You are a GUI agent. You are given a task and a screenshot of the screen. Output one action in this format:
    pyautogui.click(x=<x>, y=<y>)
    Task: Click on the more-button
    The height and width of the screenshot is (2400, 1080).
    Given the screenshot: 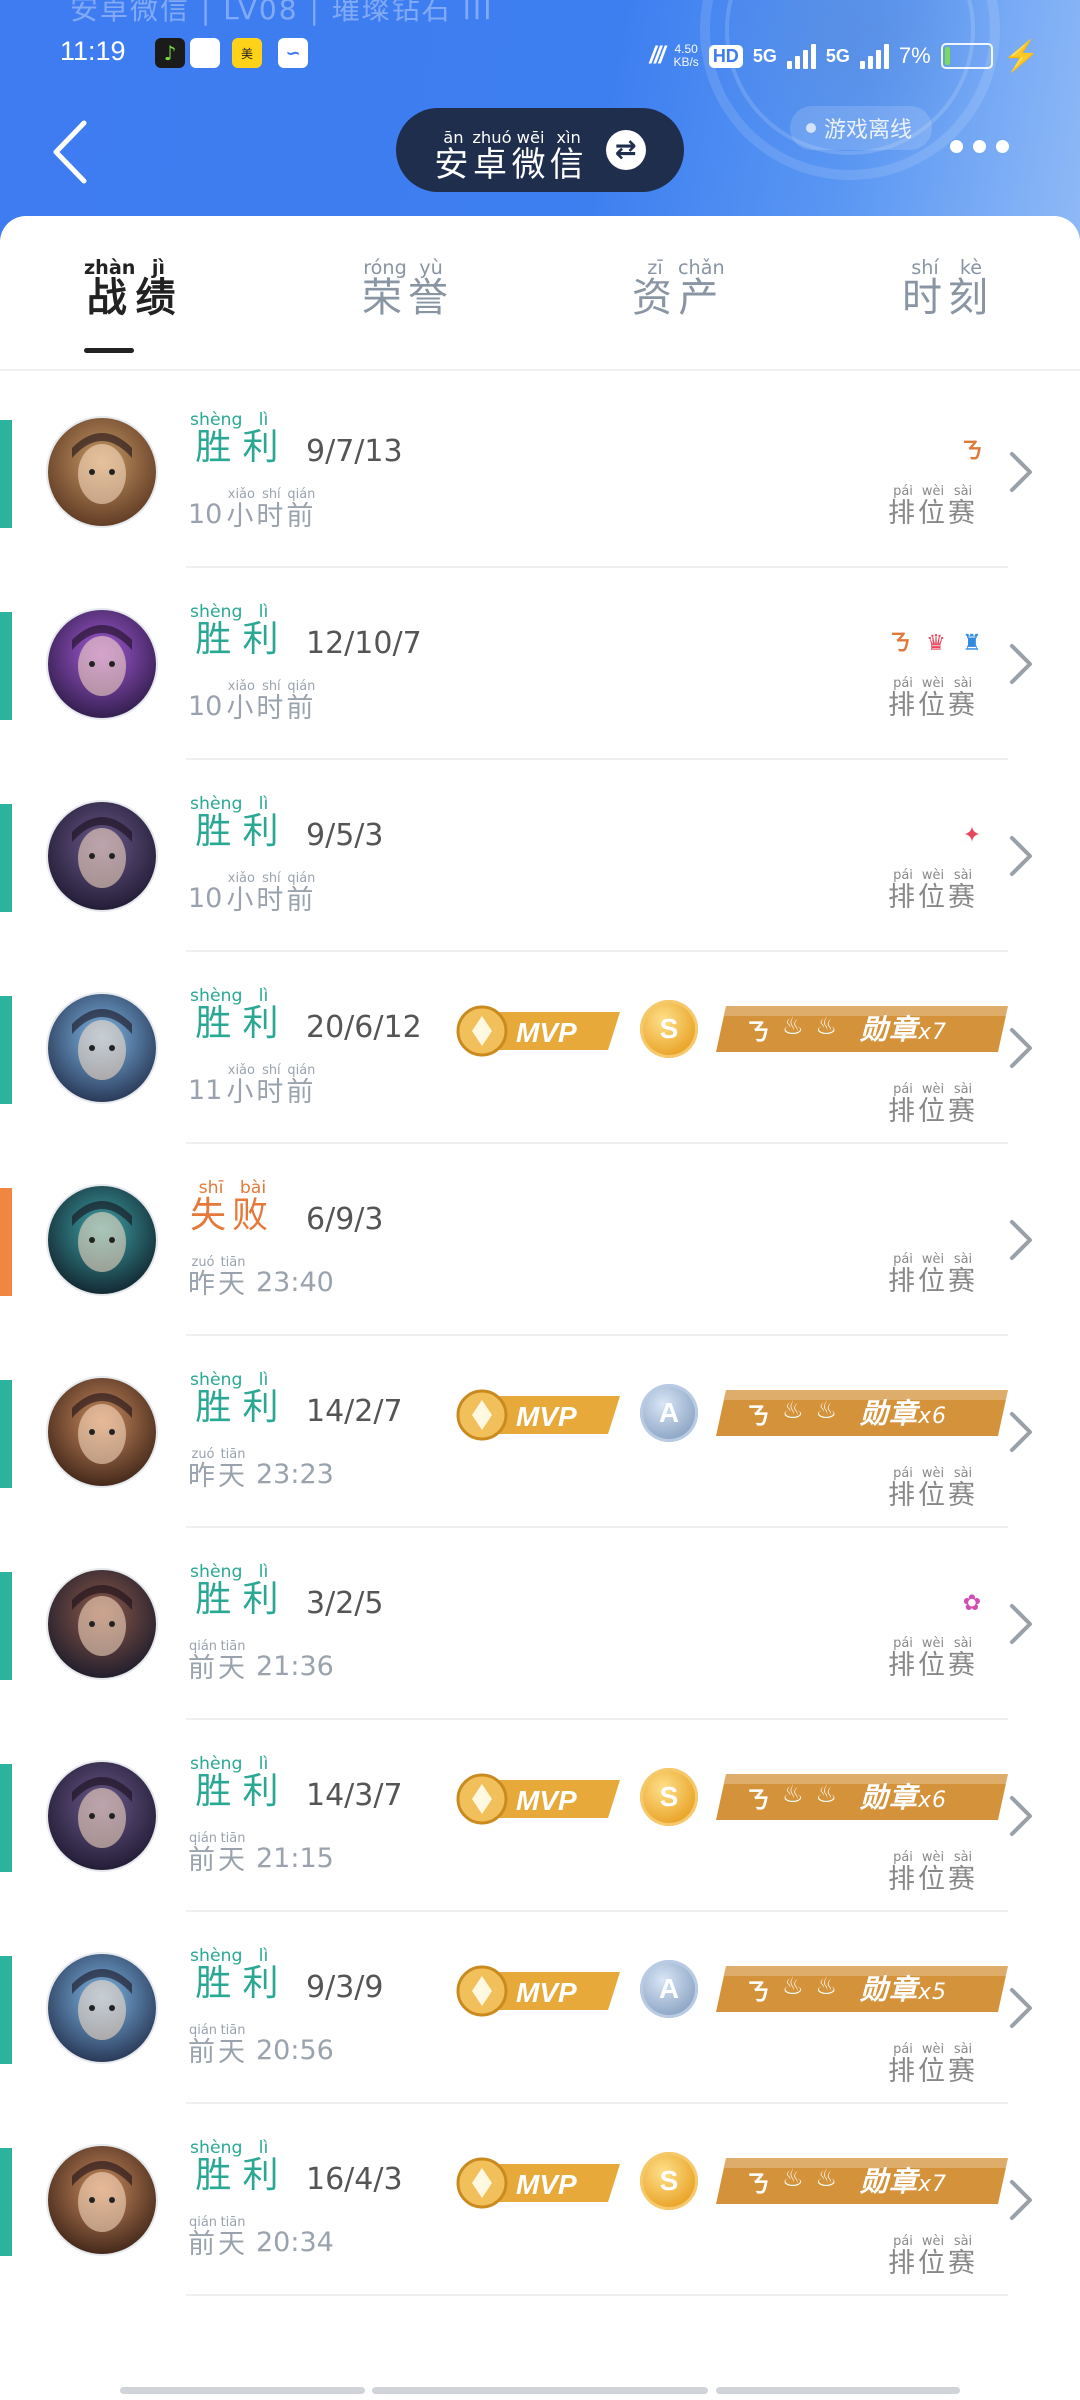 What is the action you would take?
    pyautogui.click(x=979, y=146)
    